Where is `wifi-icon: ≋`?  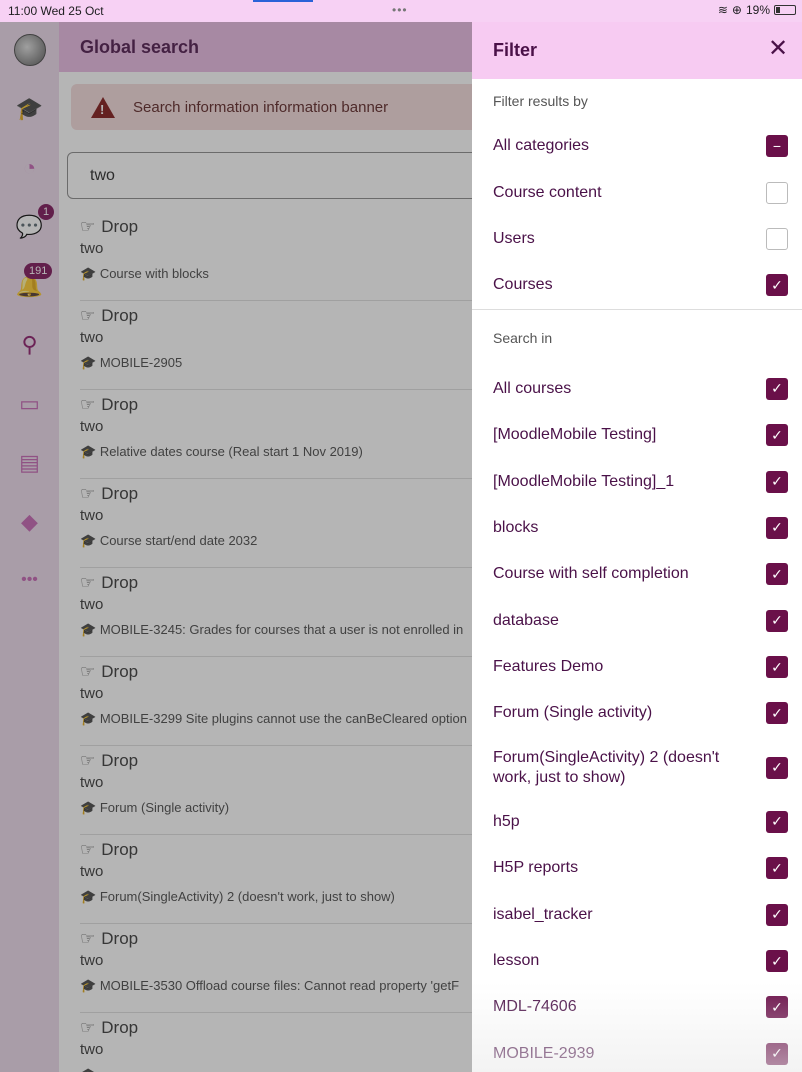 wifi-icon: ≋ is located at coordinates (722, 10).